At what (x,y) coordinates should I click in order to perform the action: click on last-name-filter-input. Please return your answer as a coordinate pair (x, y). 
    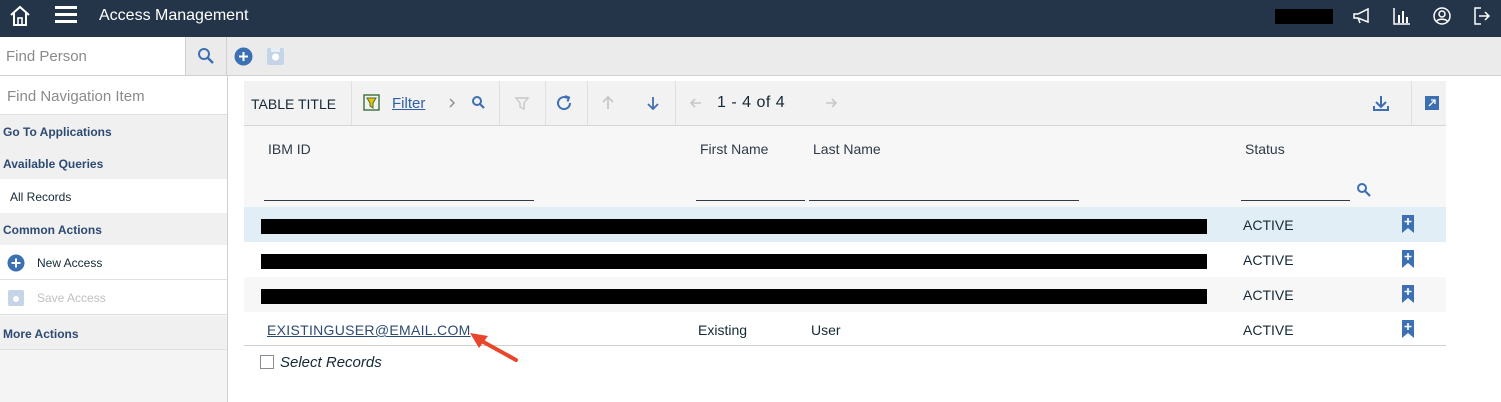
    Looking at the image, I should click on (944, 200).